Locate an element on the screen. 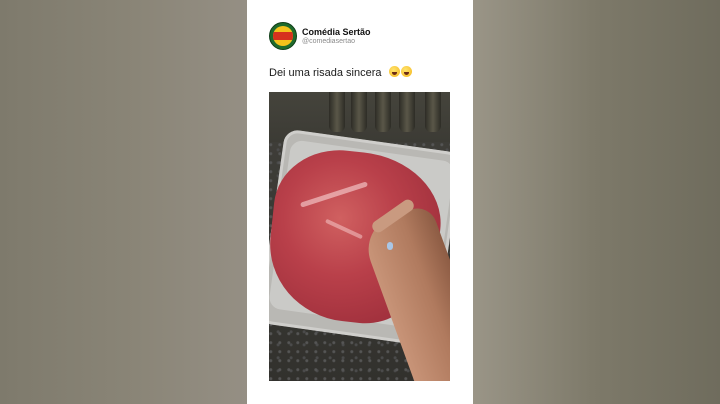 The width and height of the screenshot is (720, 404). avatar-logo-band is located at coordinates (283, 36).